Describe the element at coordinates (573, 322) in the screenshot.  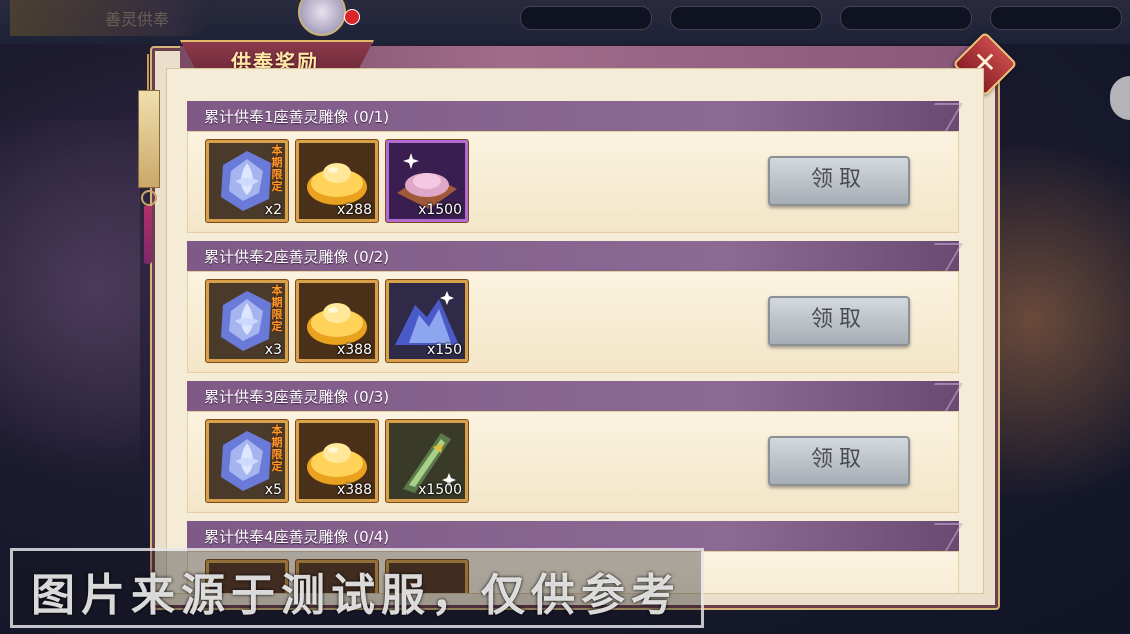
I see `reward-row-body: 本期限定 x3 x388 x150 领取` at that location.